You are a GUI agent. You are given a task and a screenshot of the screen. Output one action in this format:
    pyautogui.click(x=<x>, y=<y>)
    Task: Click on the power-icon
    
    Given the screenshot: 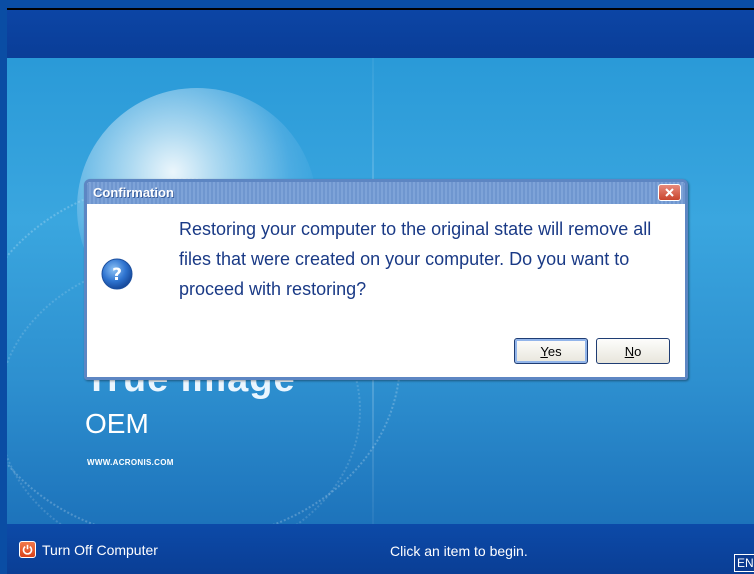 What is the action you would take?
    pyautogui.click(x=27, y=549)
    